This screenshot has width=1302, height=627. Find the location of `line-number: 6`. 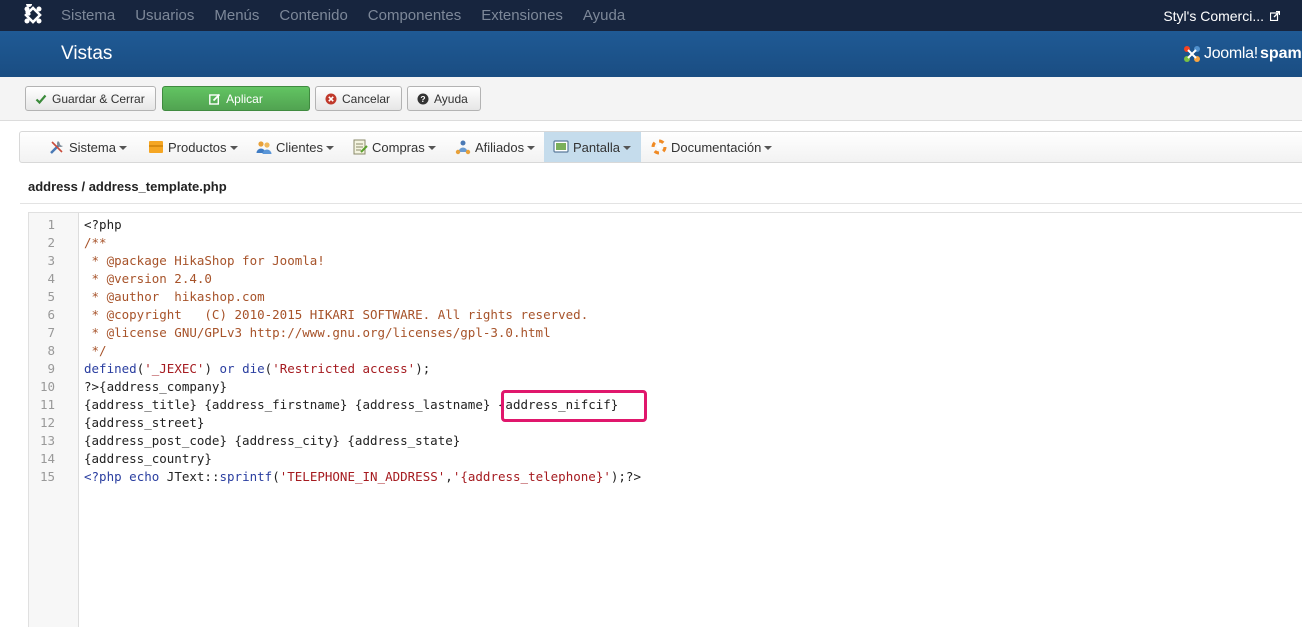

line-number: 6 is located at coordinates (51, 314).